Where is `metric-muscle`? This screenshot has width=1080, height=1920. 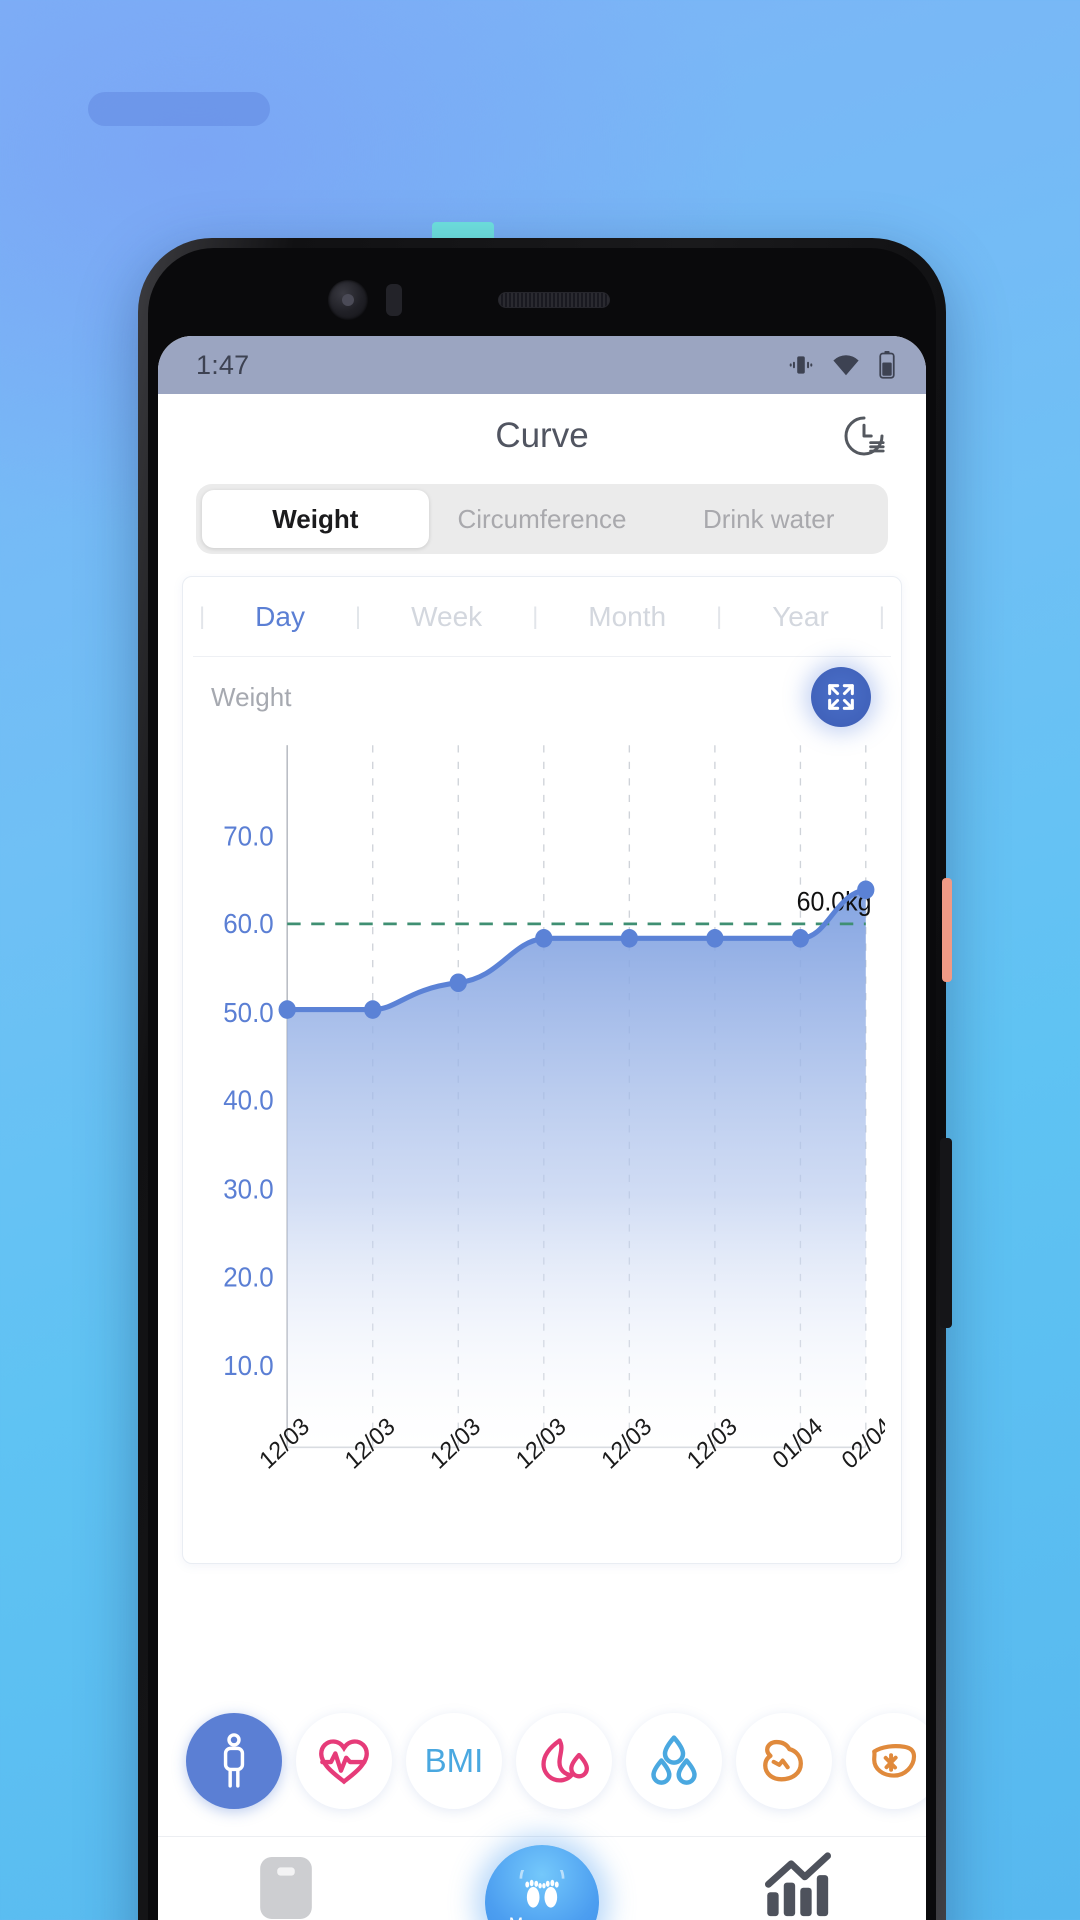 metric-muscle is located at coordinates (784, 1761).